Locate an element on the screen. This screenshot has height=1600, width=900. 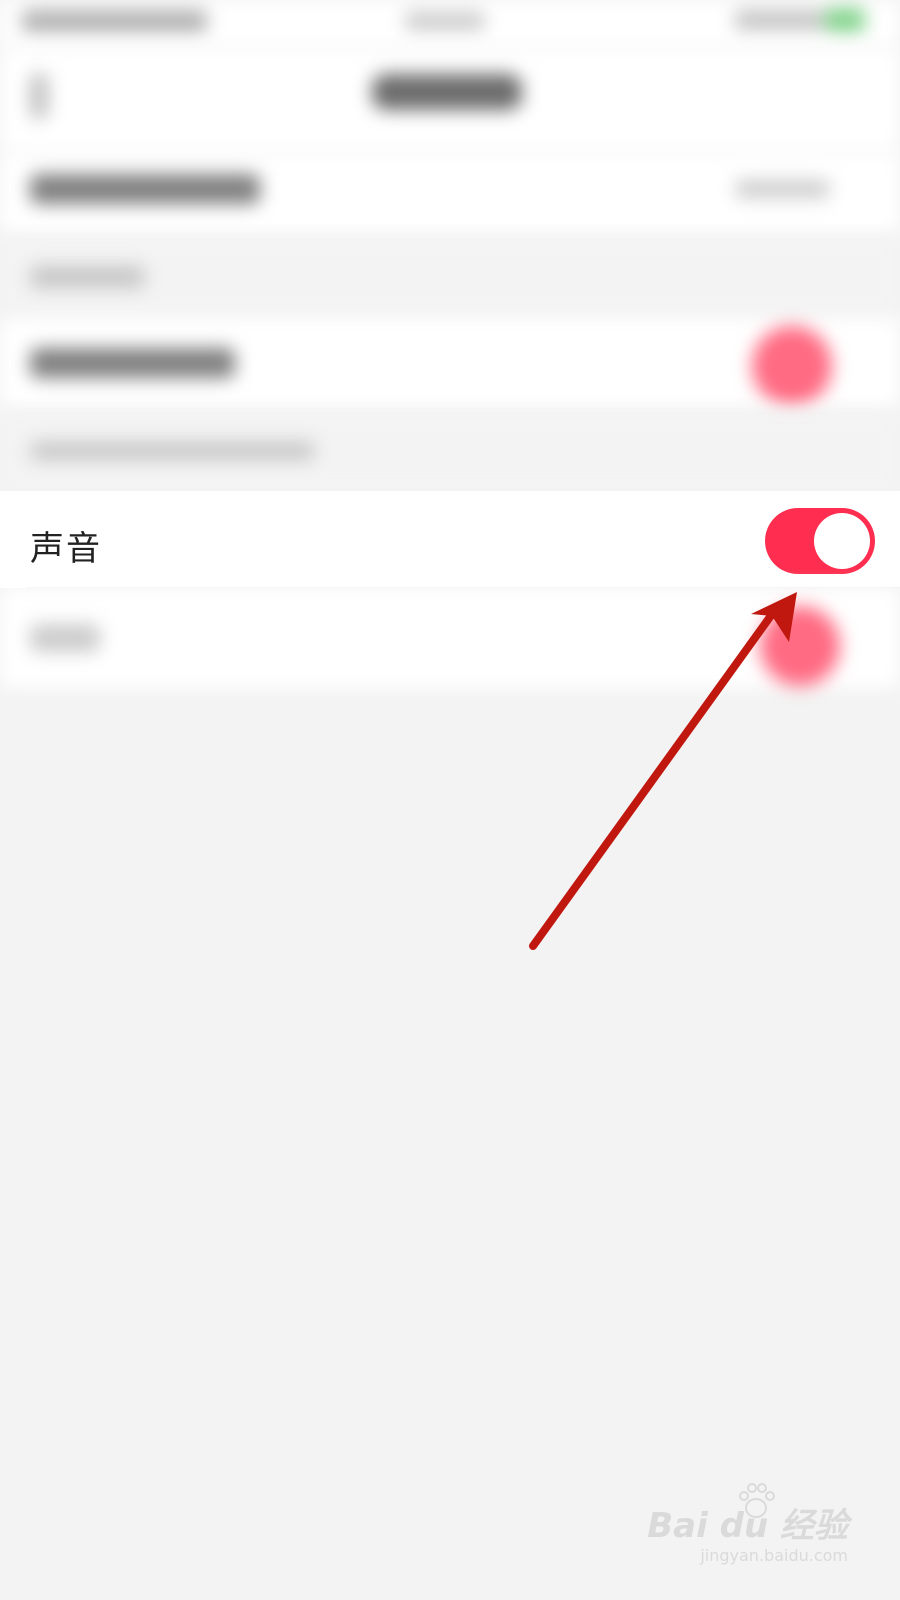
baidu-jingyan-watermark: Bai du 经验 jingyan.baidu.com is located at coordinates (747, 1530).